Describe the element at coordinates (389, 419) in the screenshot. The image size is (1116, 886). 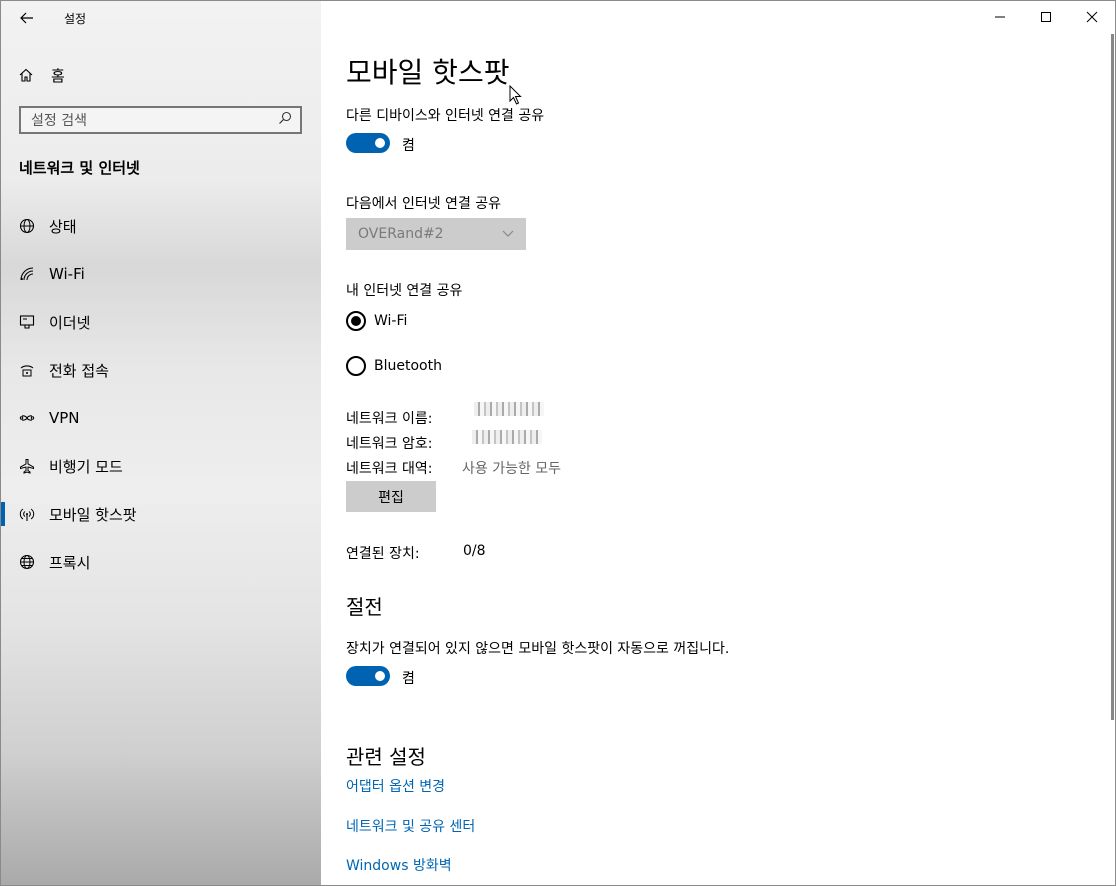
I see `network-name-label: 네트워크 이름:` at that location.